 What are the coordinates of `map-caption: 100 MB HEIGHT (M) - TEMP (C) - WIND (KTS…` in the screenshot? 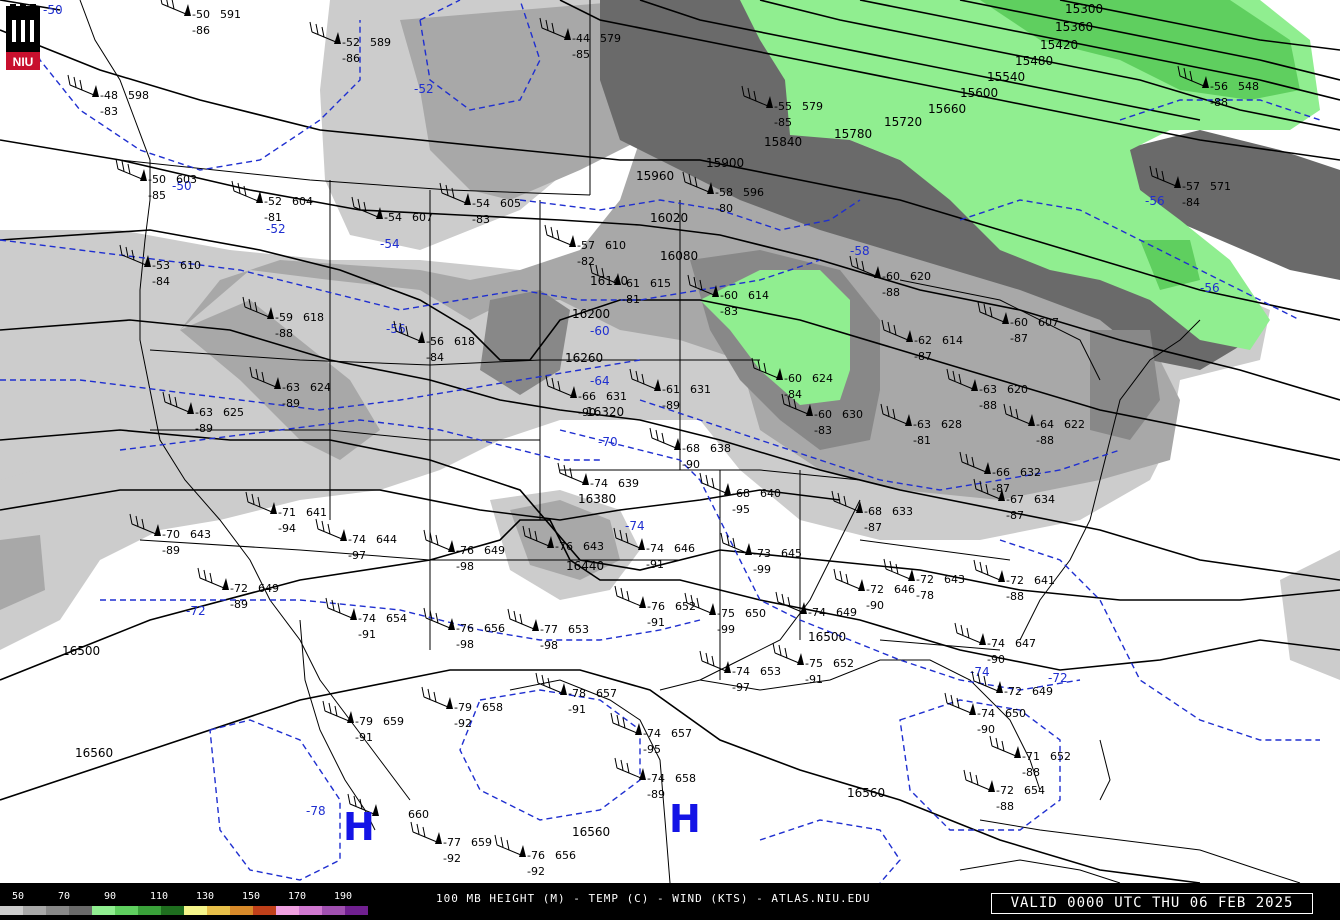 It's located at (653, 898).